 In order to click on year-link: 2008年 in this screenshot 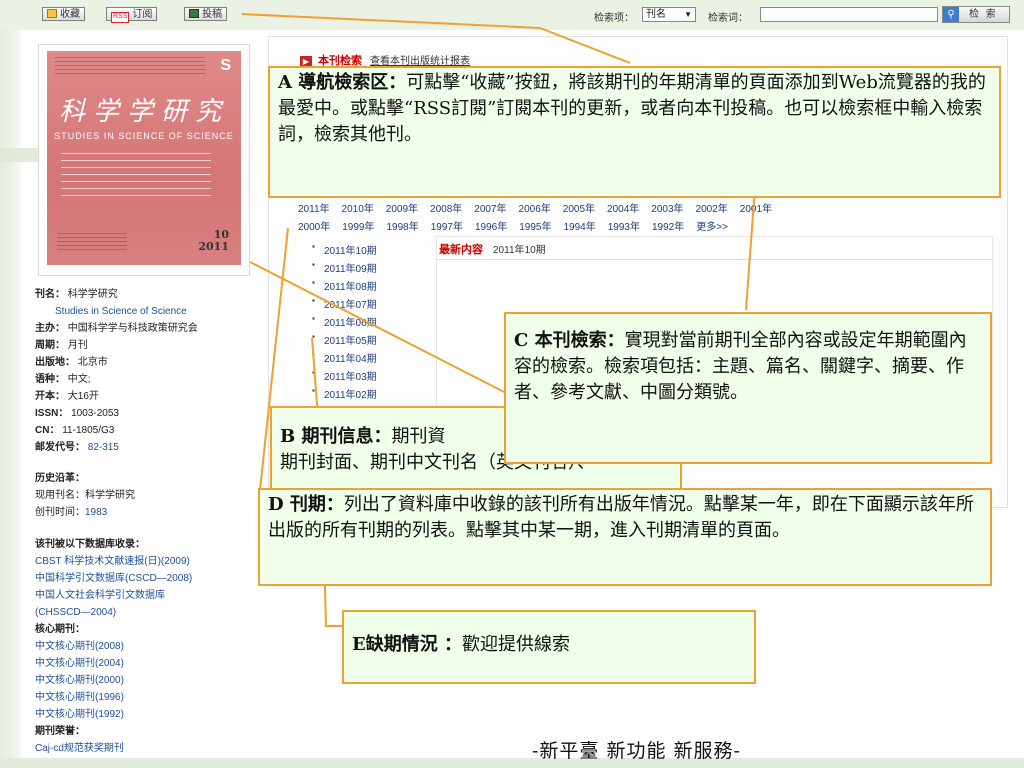, I will do `click(446, 209)`.